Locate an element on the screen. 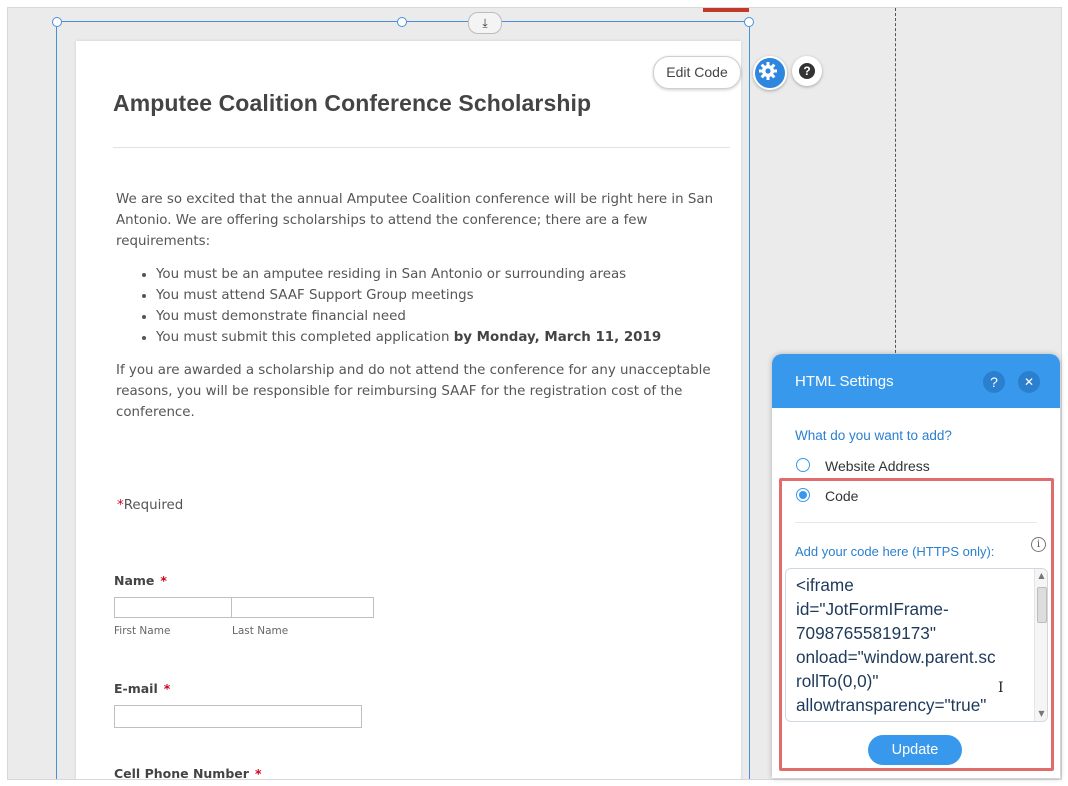  help-button: ? is located at coordinates (807, 71).